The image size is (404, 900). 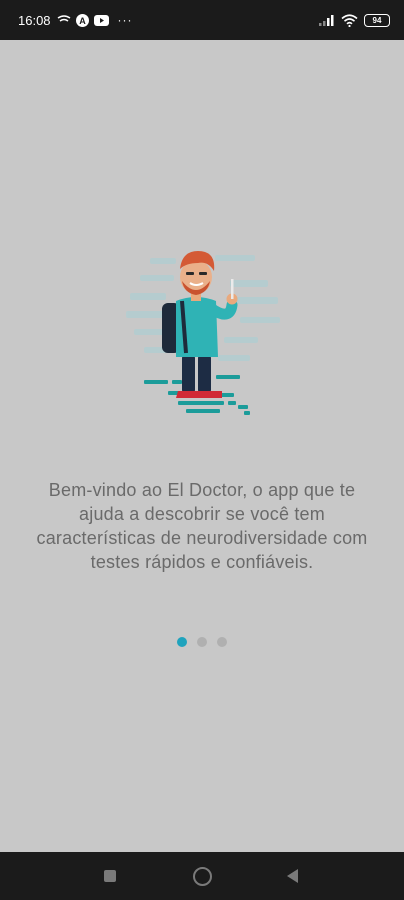 I want to click on wifi-icon, so click(x=349, y=20).